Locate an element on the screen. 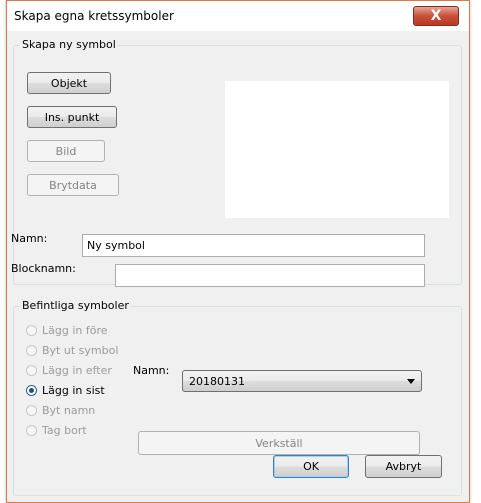 The height and width of the screenshot is (503, 481). radio-label: Lägg in före is located at coordinates (75, 330).